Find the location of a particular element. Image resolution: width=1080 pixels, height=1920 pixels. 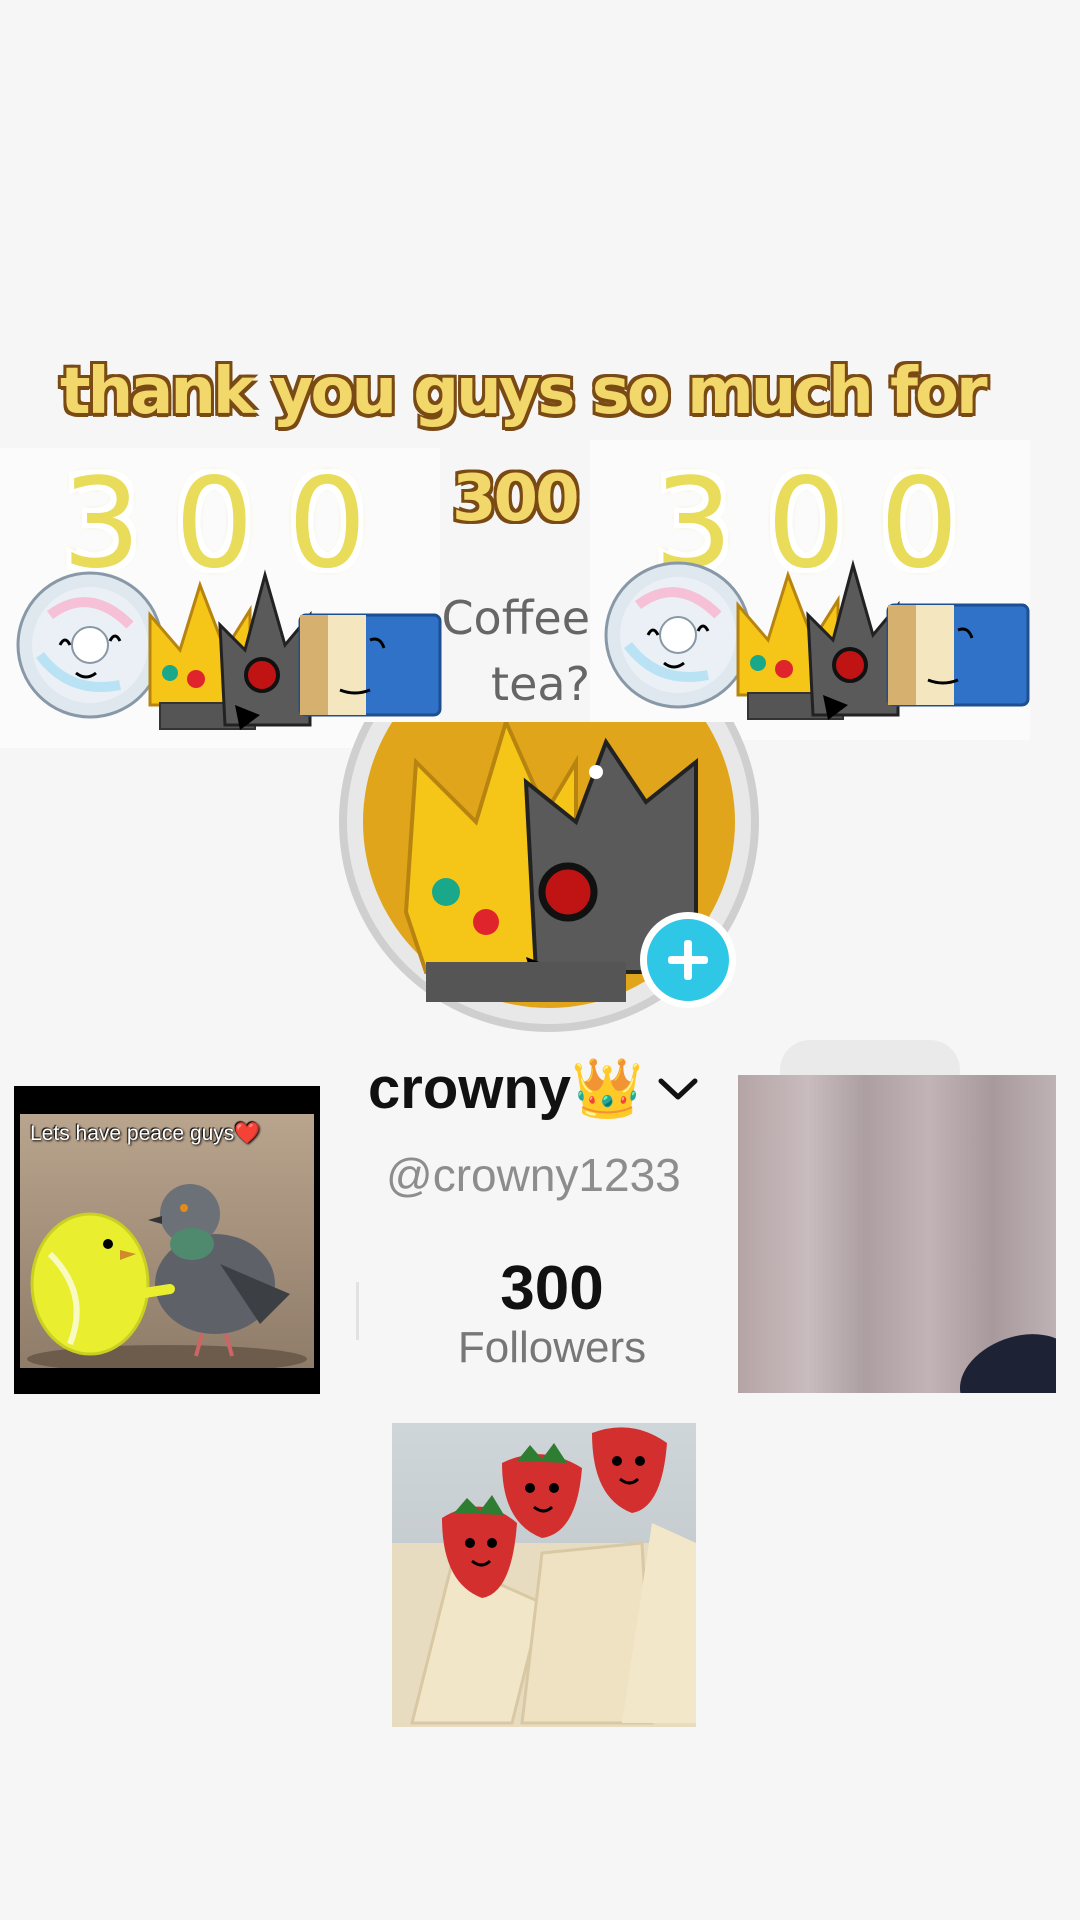

bio-line-1: Coffee is located at coordinates (515, 618).